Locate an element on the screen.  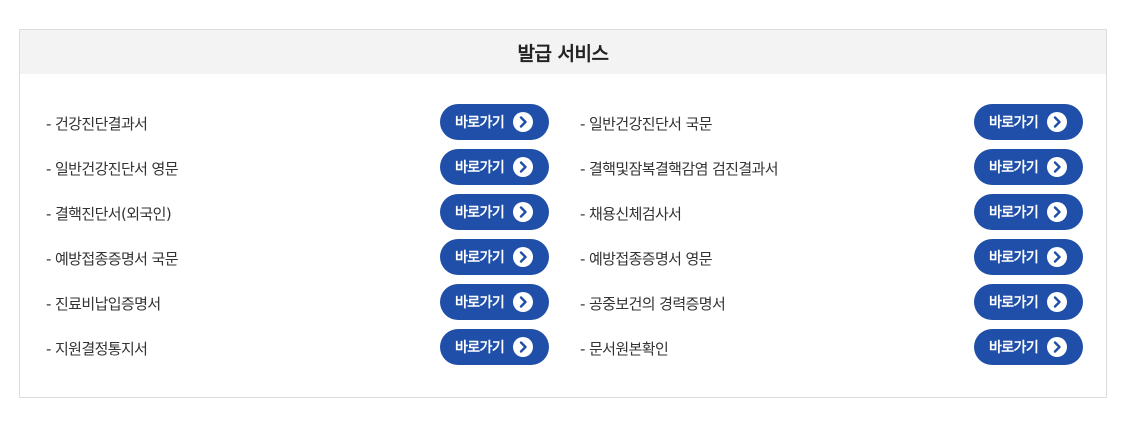
service-item-label: - 예방접종증명서 국문 is located at coordinates (112, 259).